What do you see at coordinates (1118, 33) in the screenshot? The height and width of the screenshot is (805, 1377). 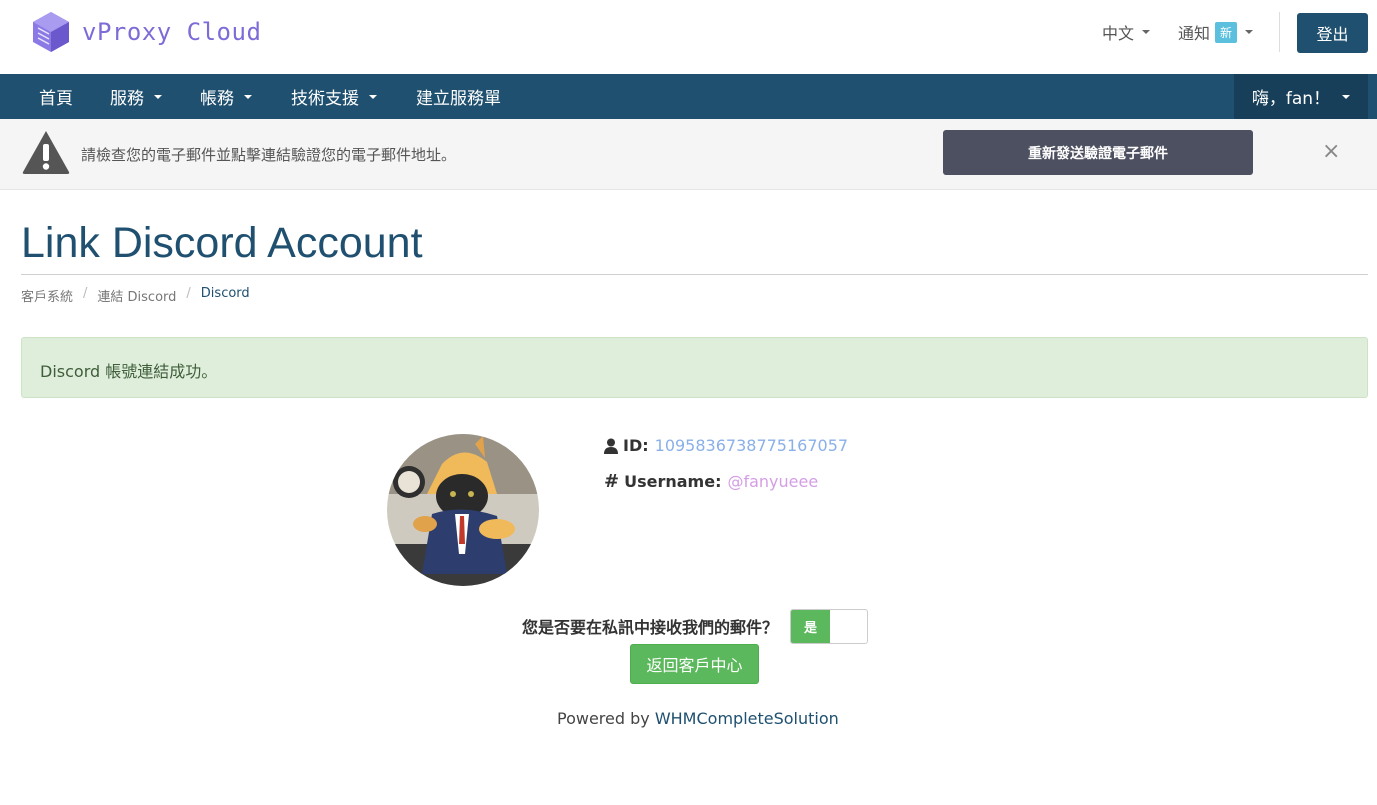 I see `language-label: 中文` at bounding box center [1118, 33].